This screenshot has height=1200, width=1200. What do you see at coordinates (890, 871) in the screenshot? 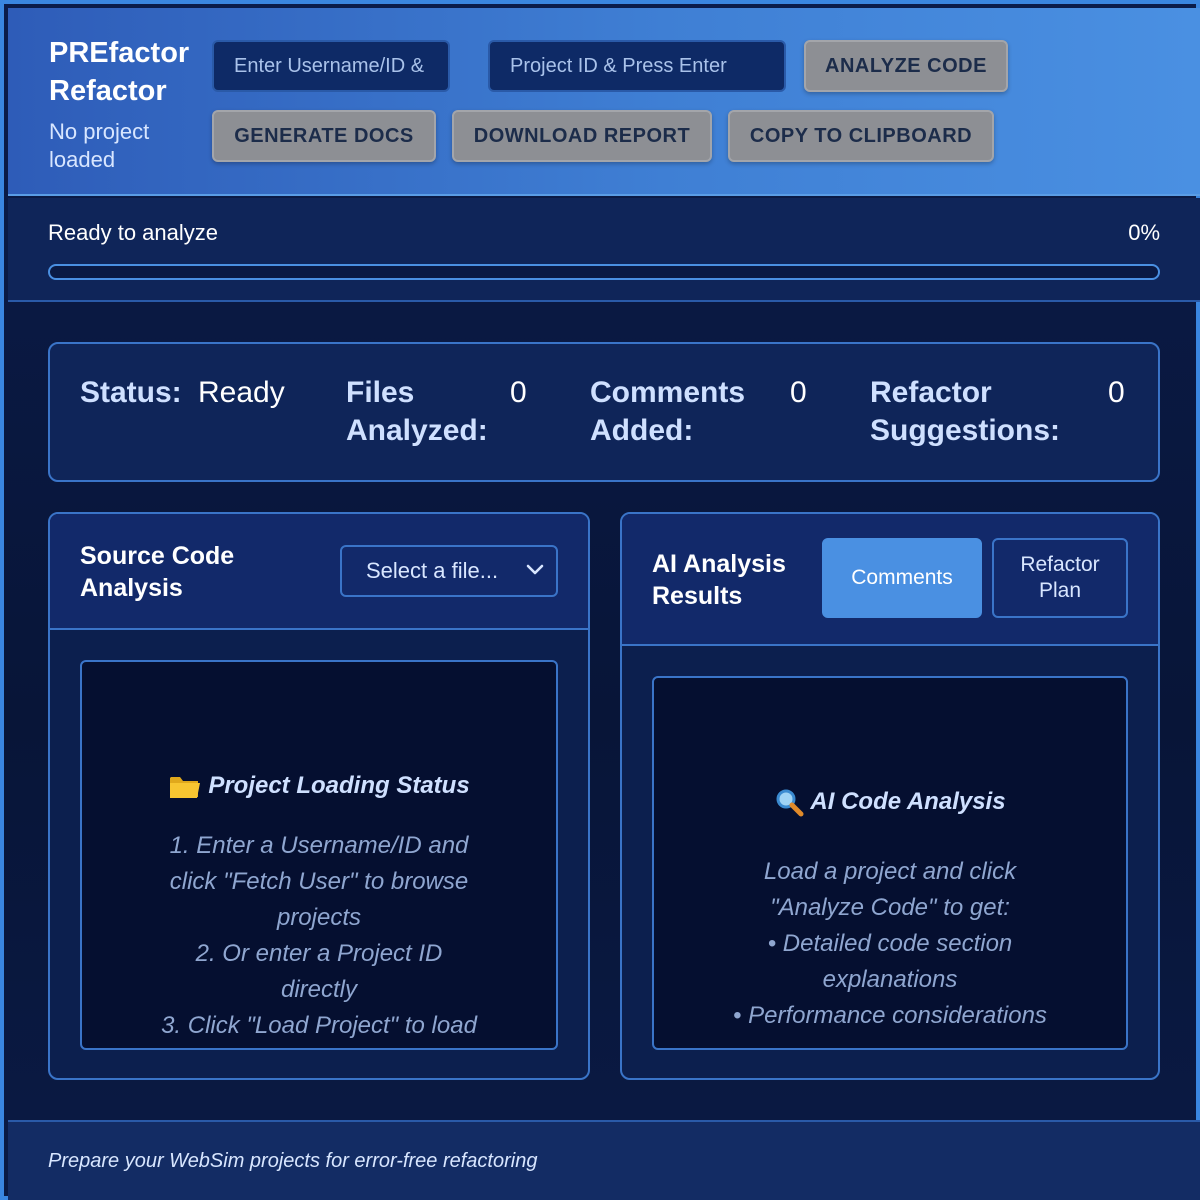
I see `analysis-info-line: Load a project and click` at bounding box center [890, 871].